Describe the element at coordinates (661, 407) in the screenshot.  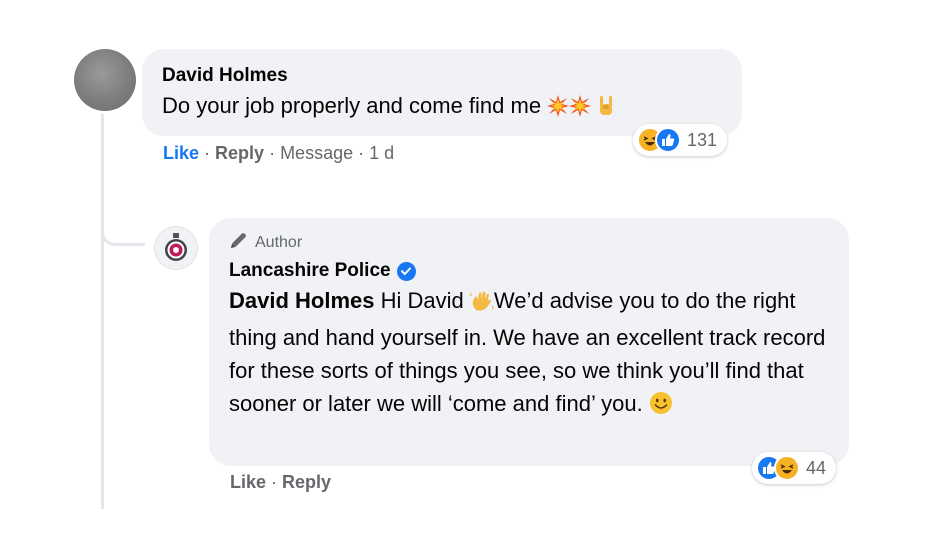
I see `smiling-face-icon` at that location.